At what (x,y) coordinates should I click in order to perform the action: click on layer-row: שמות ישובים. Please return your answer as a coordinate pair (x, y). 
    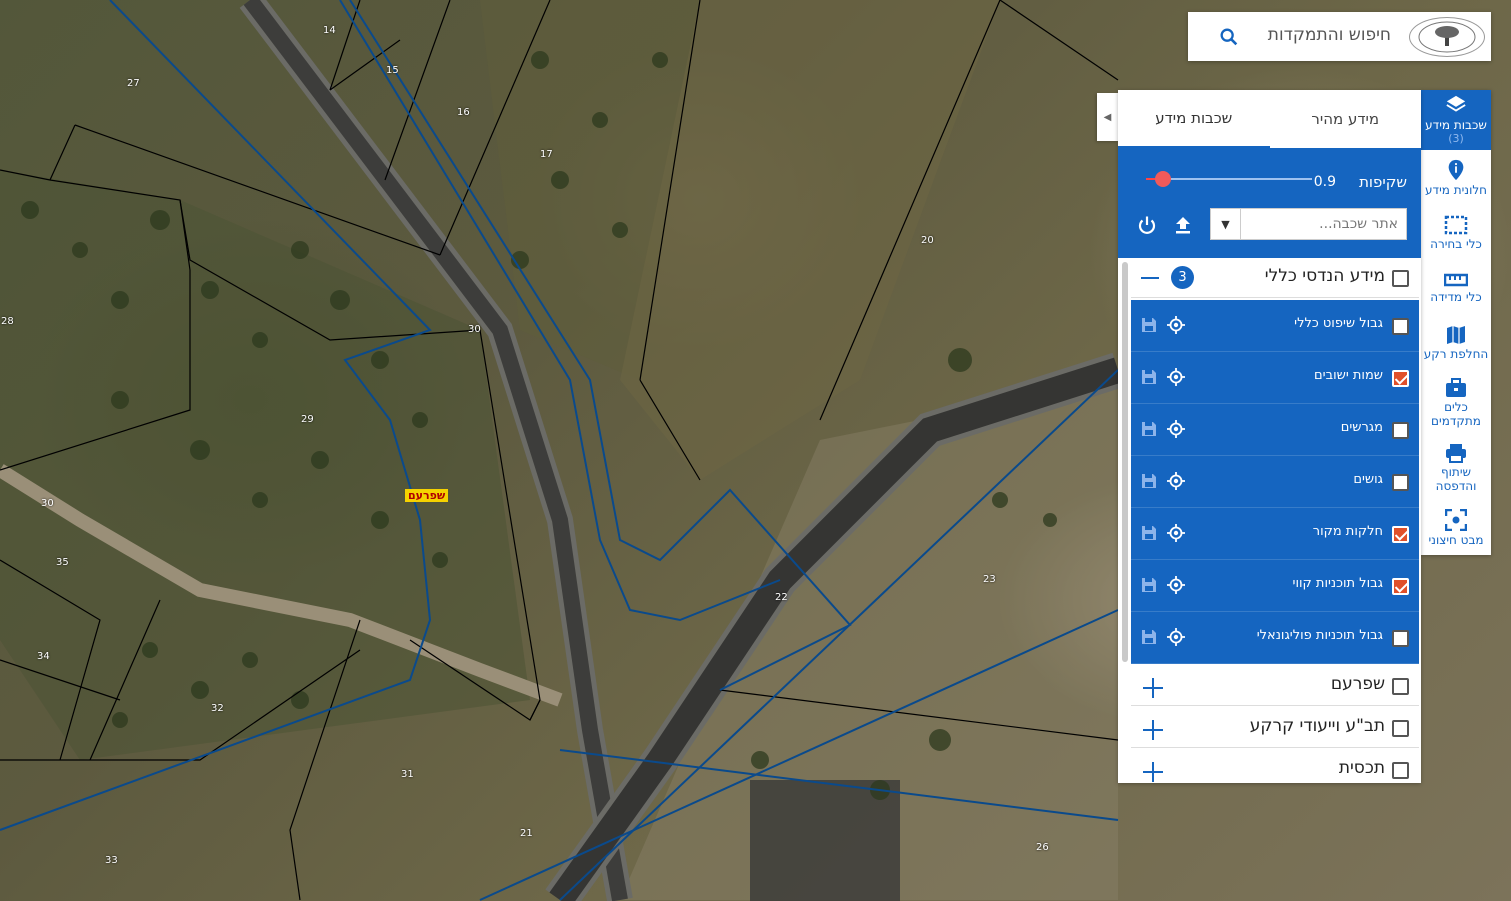
    Looking at the image, I should click on (1275, 378).